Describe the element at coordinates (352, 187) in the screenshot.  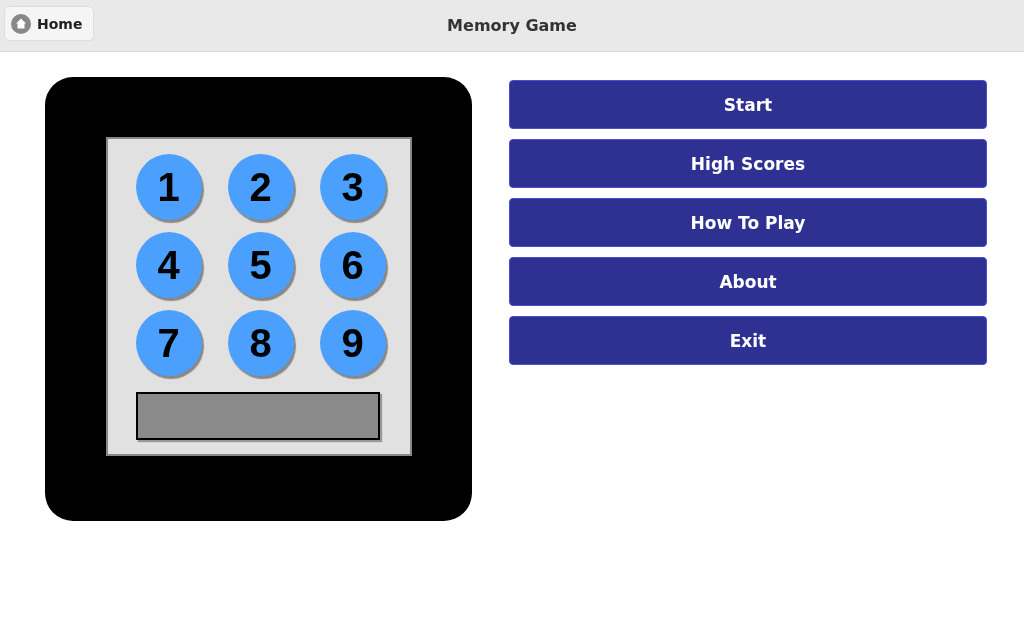
I see `number-key: 3` at that location.